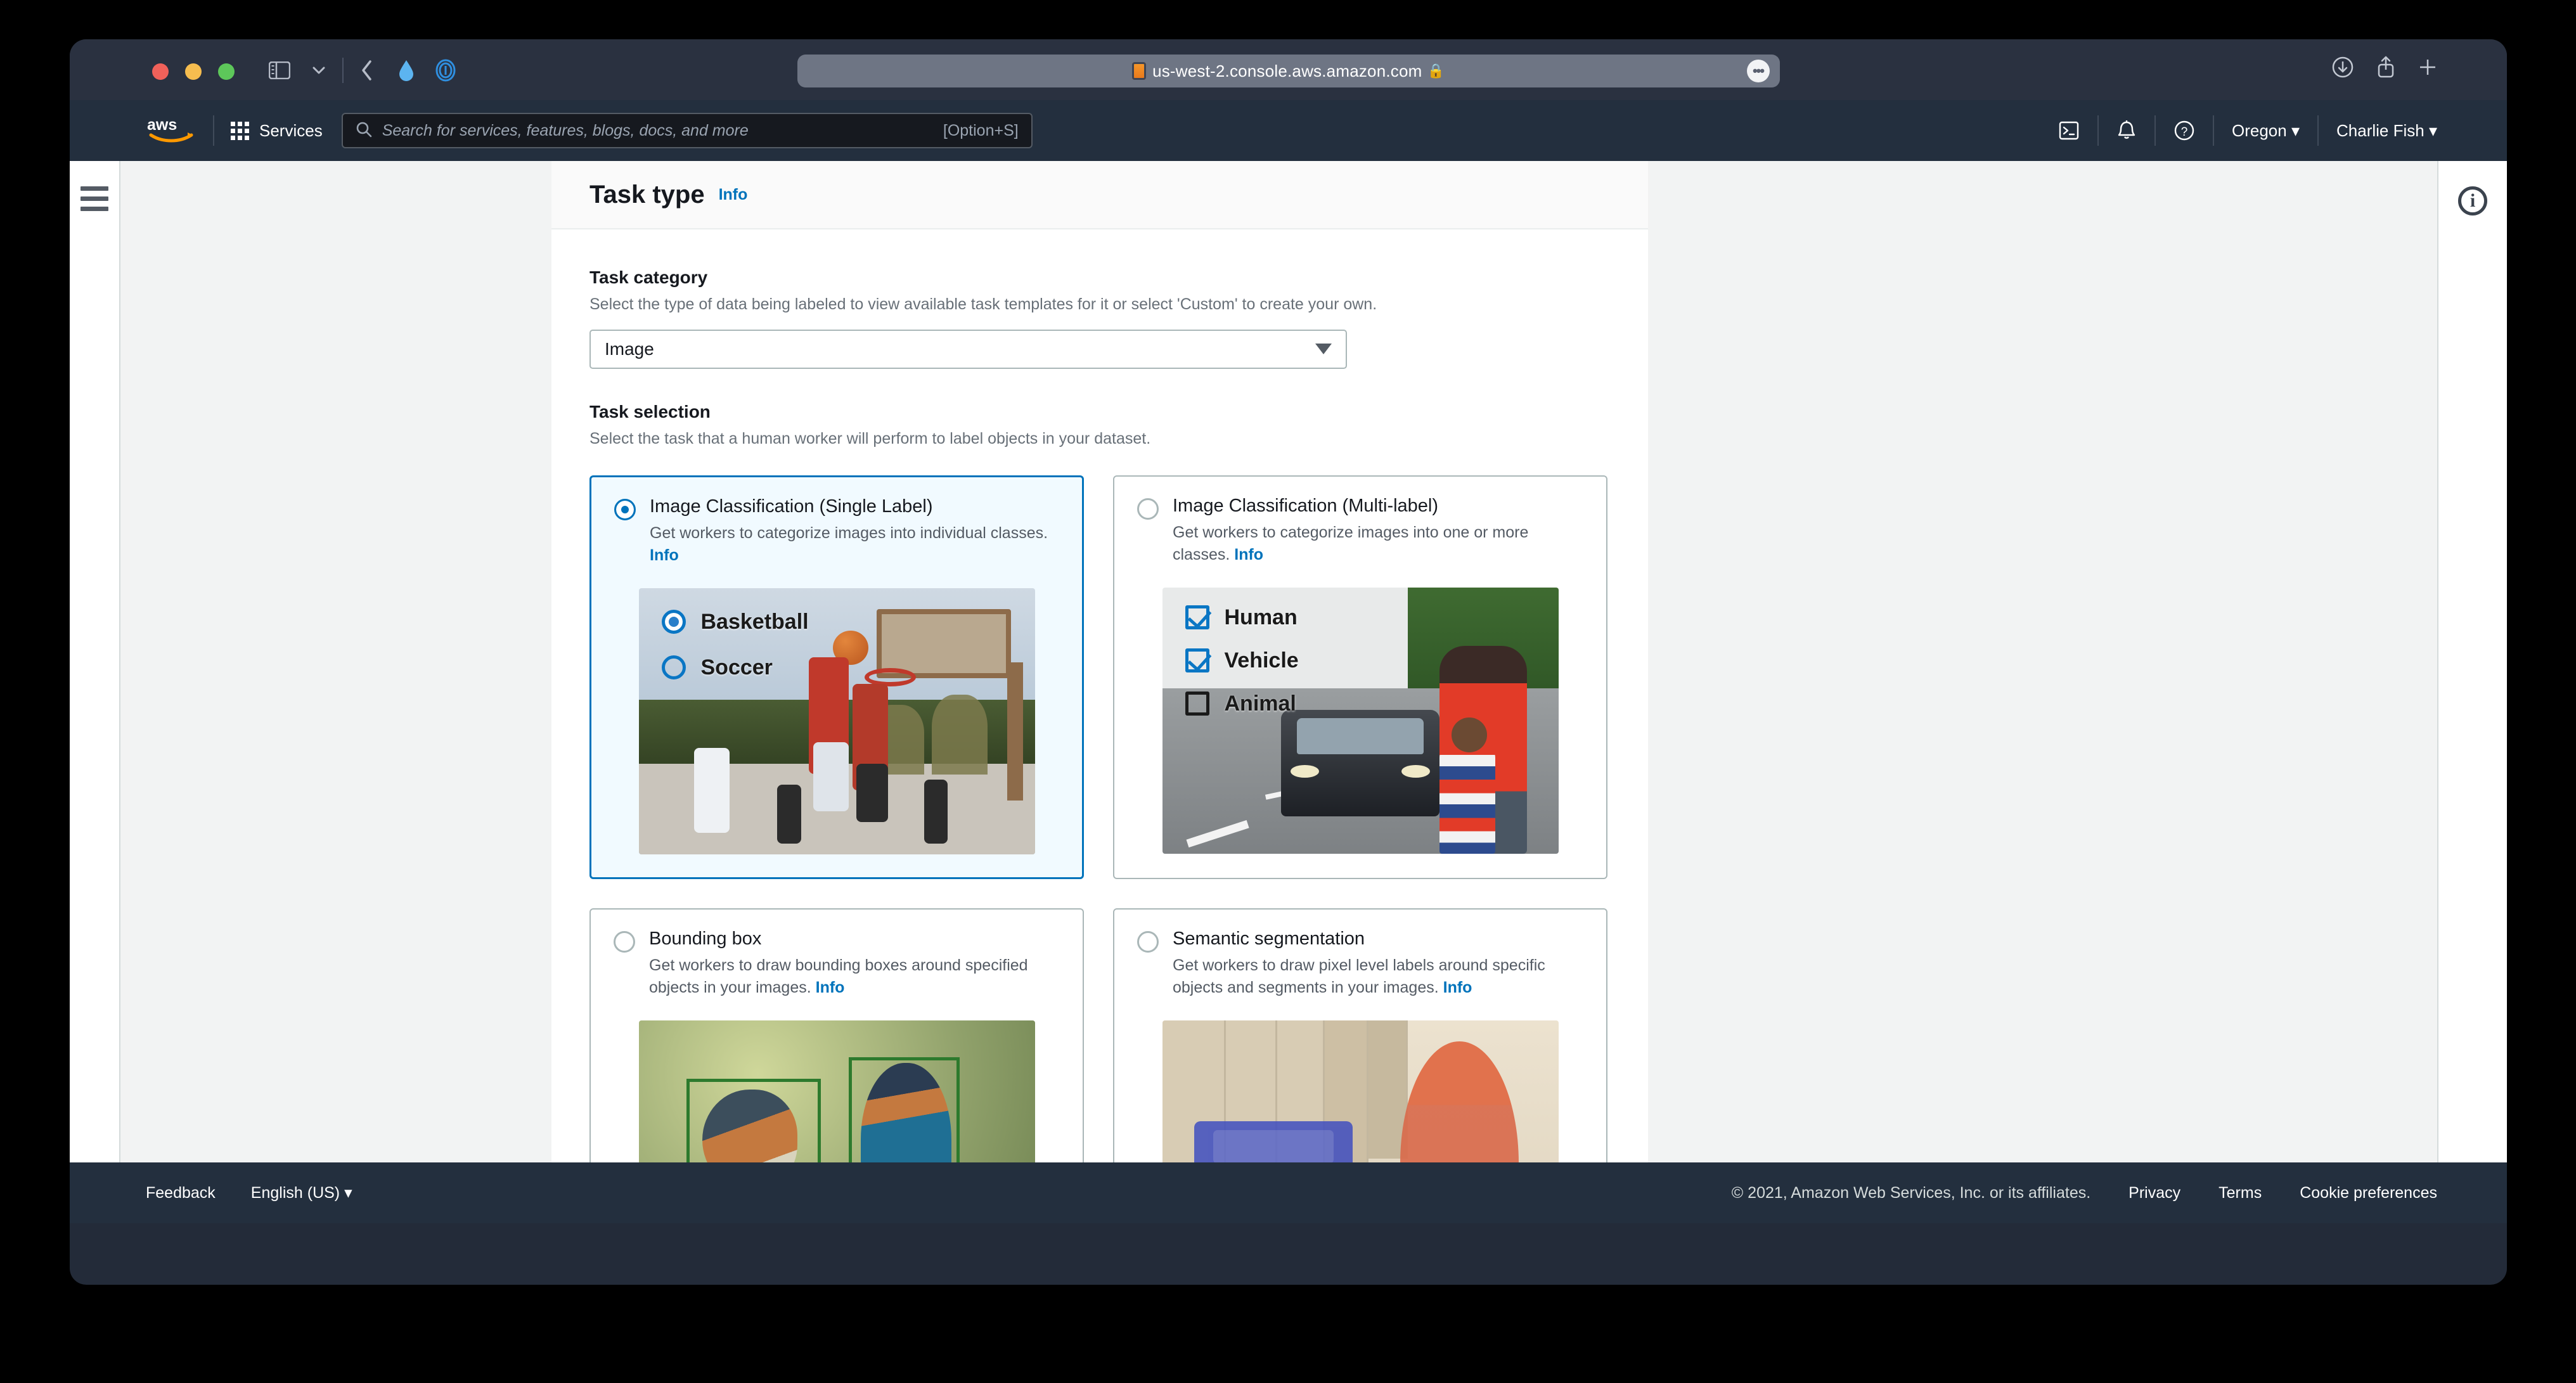 The image size is (2576, 1383). I want to click on overlay-label: Human, so click(1261, 617).